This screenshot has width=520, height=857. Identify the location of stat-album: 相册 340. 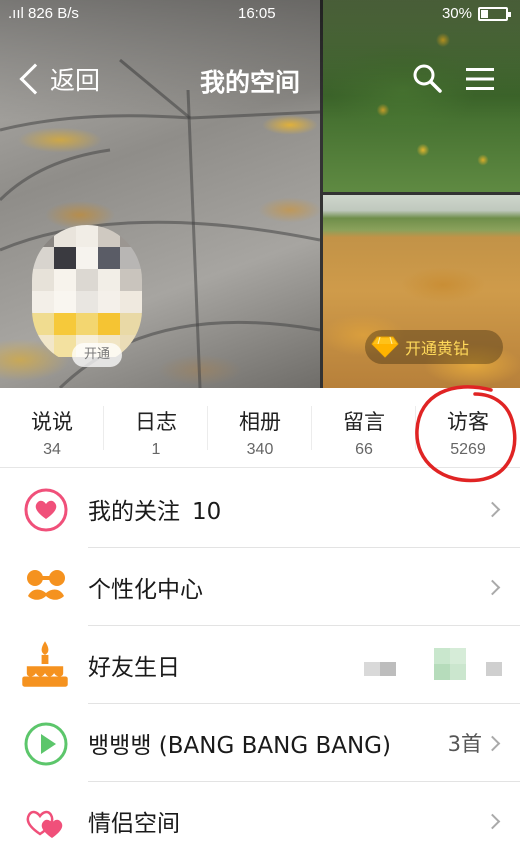
(260, 428).